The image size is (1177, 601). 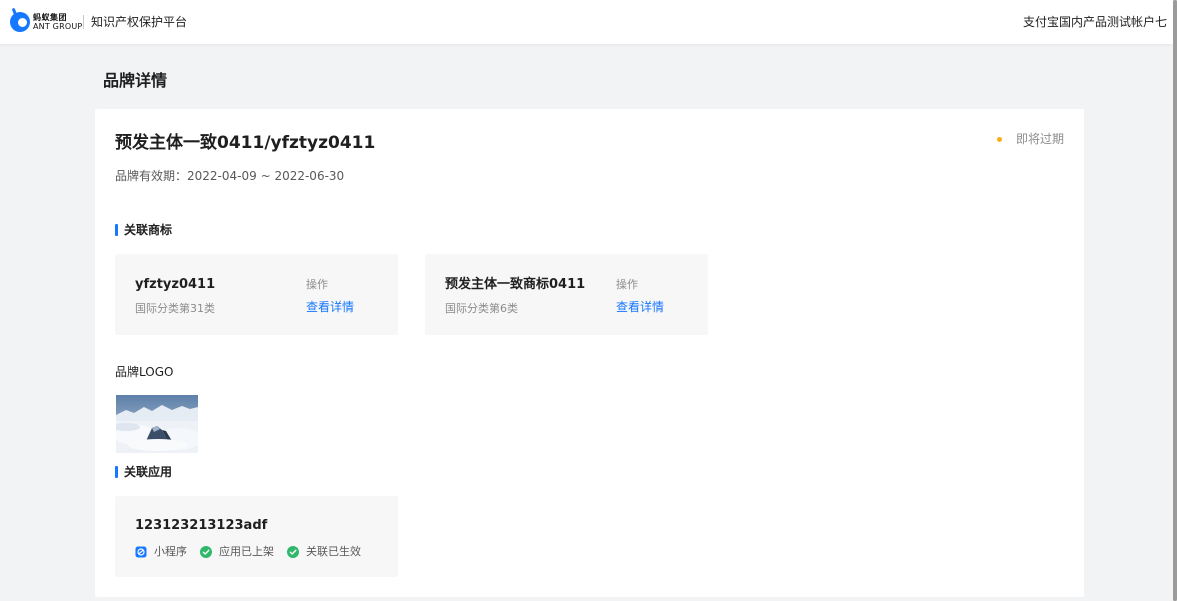 I want to click on brand-logo-label: 品牌LOGO, so click(x=144, y=372).